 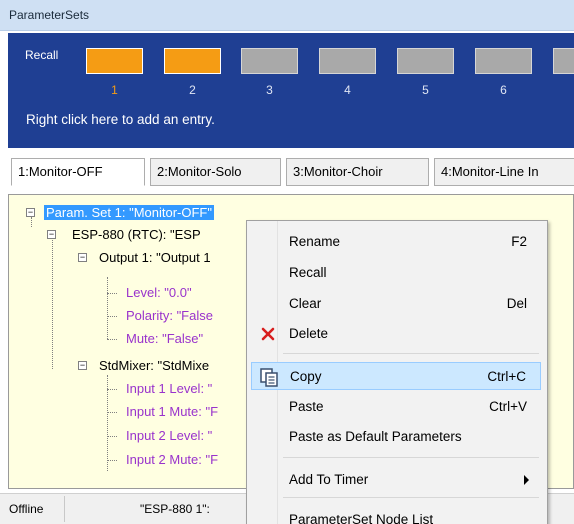 I want to click on recall-slot-number: 2, so click(x=192, y=90).